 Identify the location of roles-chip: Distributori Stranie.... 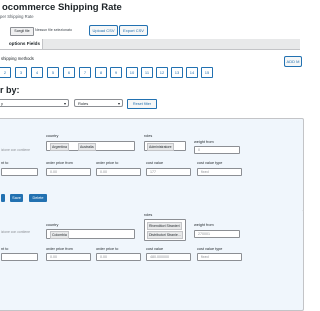
(165, 235).